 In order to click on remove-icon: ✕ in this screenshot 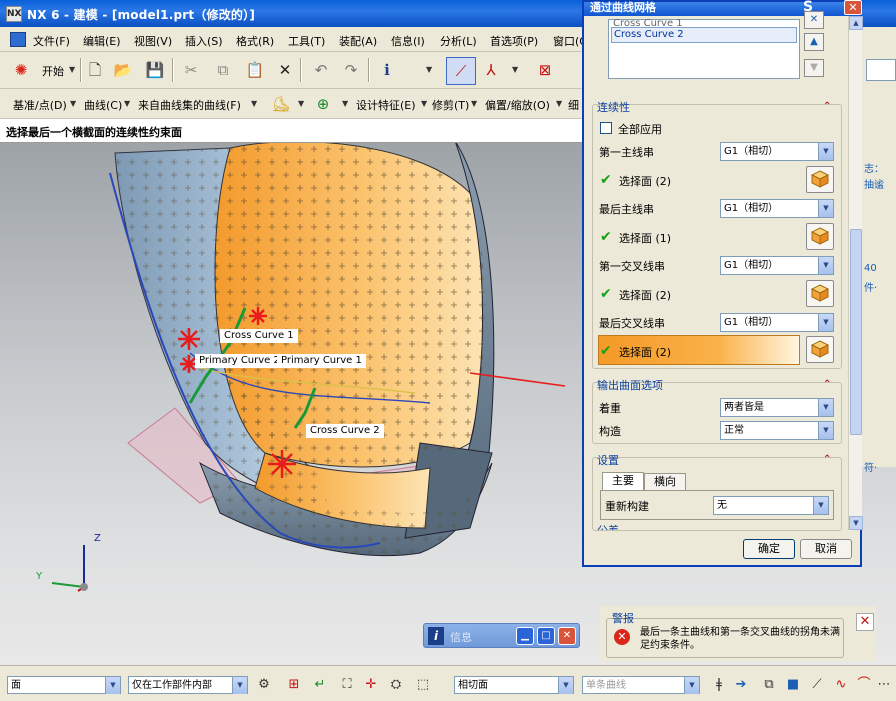, I will do `click(814, 20)`.